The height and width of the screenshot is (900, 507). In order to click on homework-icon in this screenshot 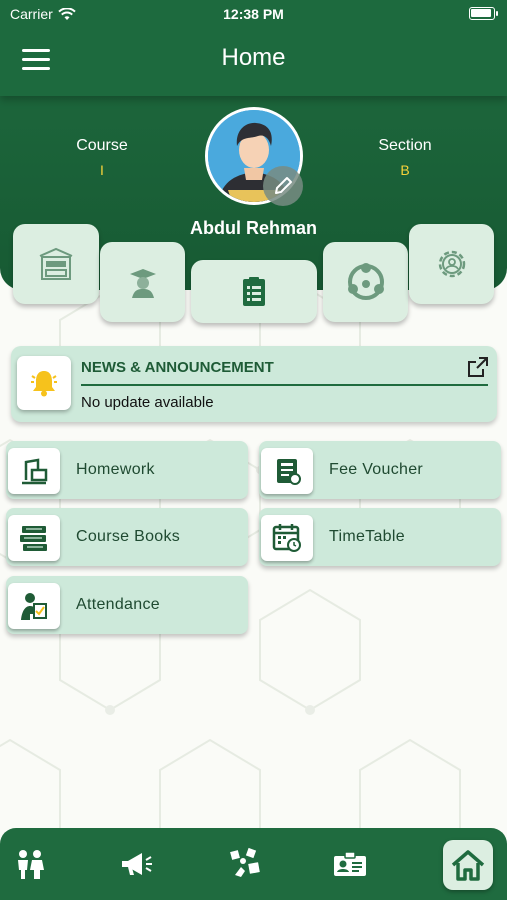, I will do `click(35, 471)`.